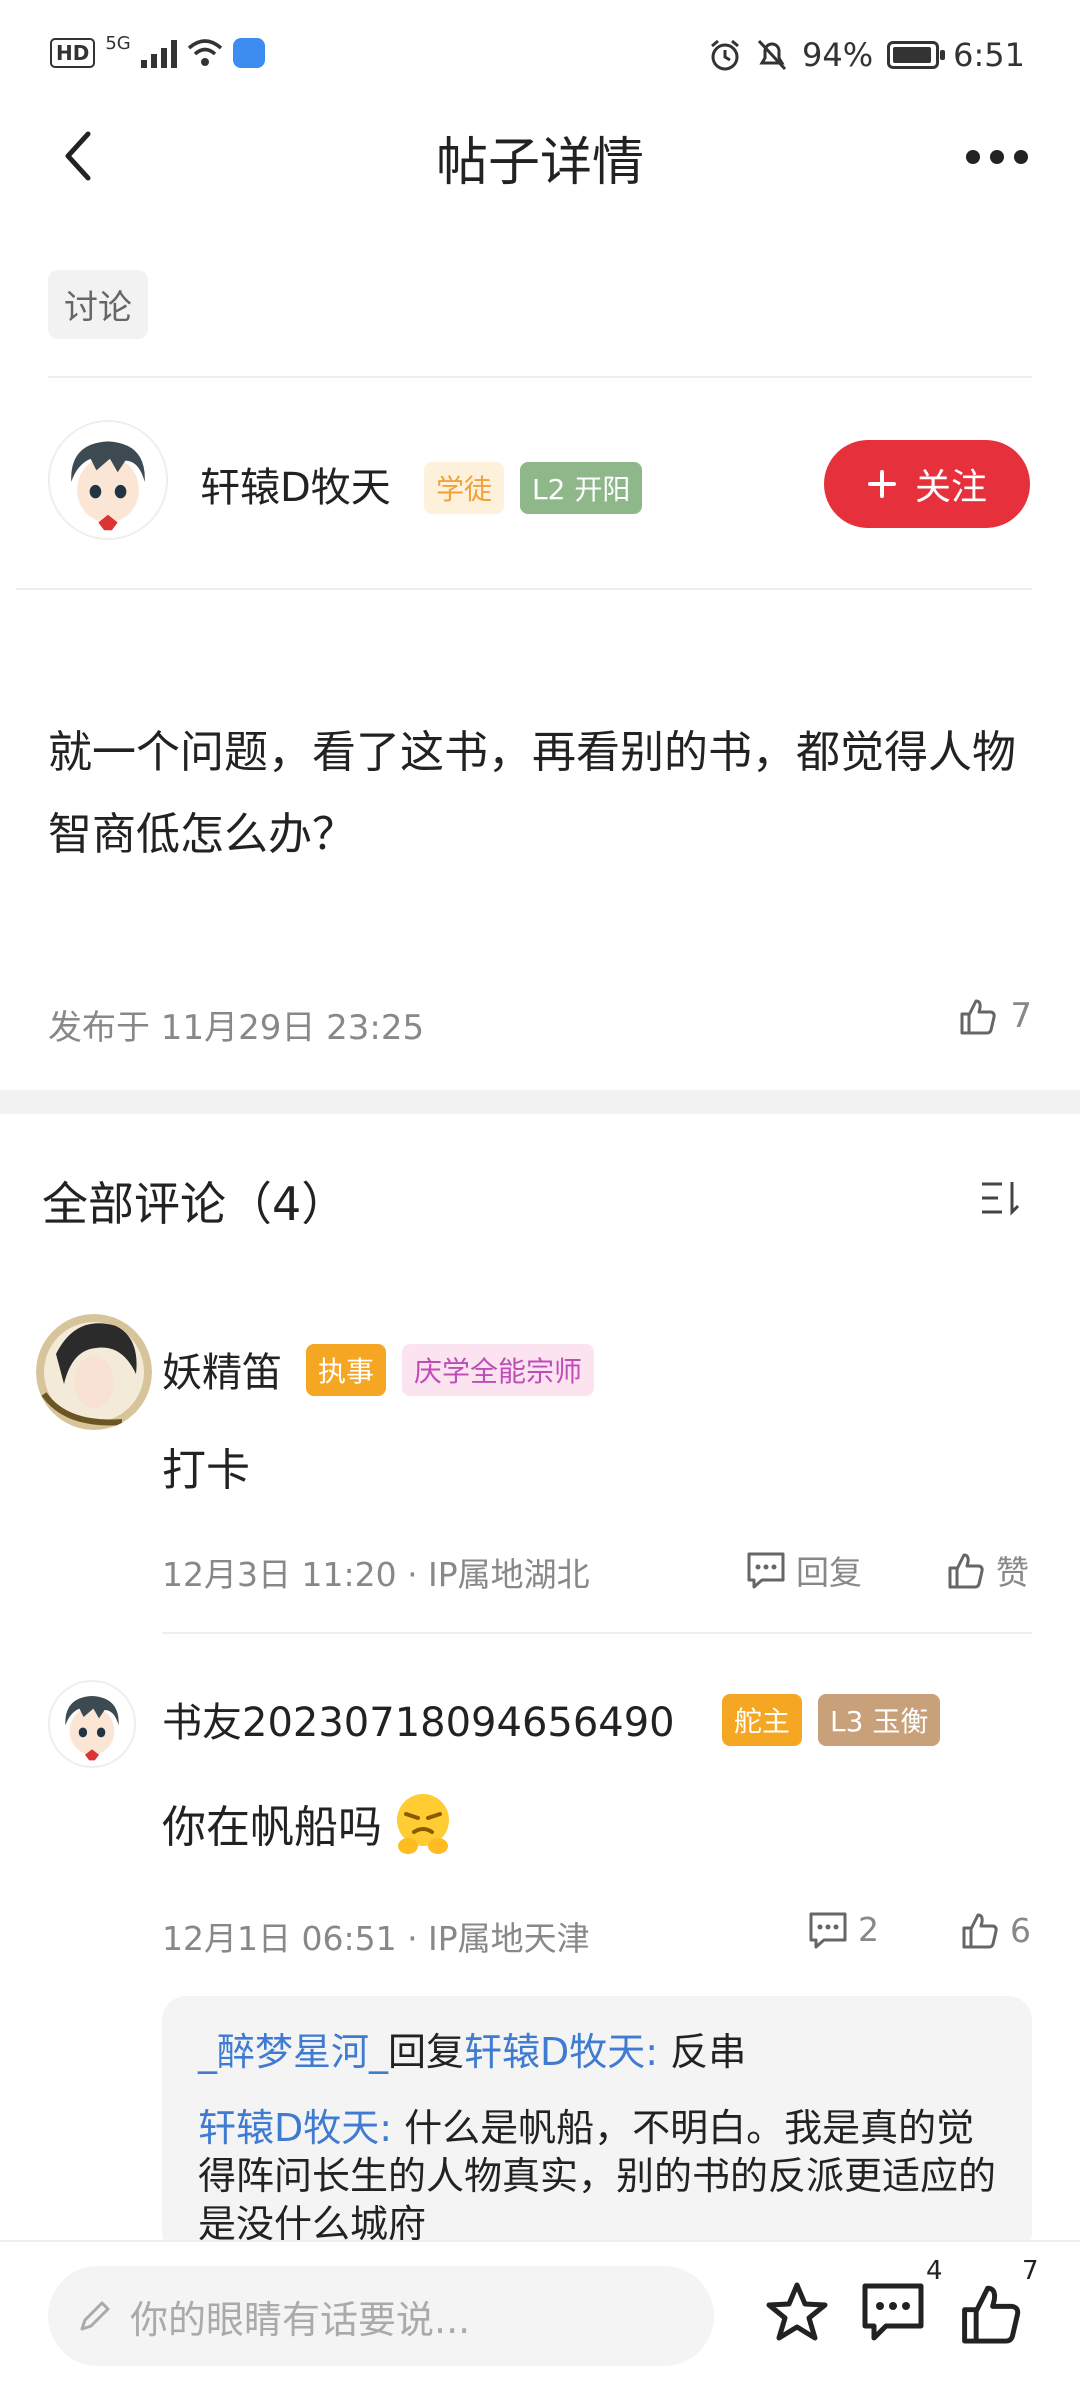 The width and height of the screenshot is (1080, 2390). I want to click on like-button: 赞, so click(987, 1570).